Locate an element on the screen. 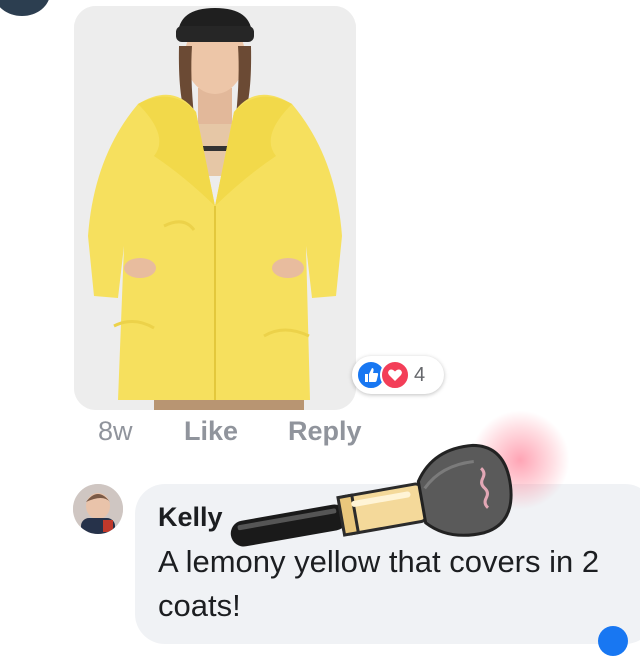 The width and height of the screenshot is (640, 656). comment-author: Kelly is located at coordinates (190, 517).